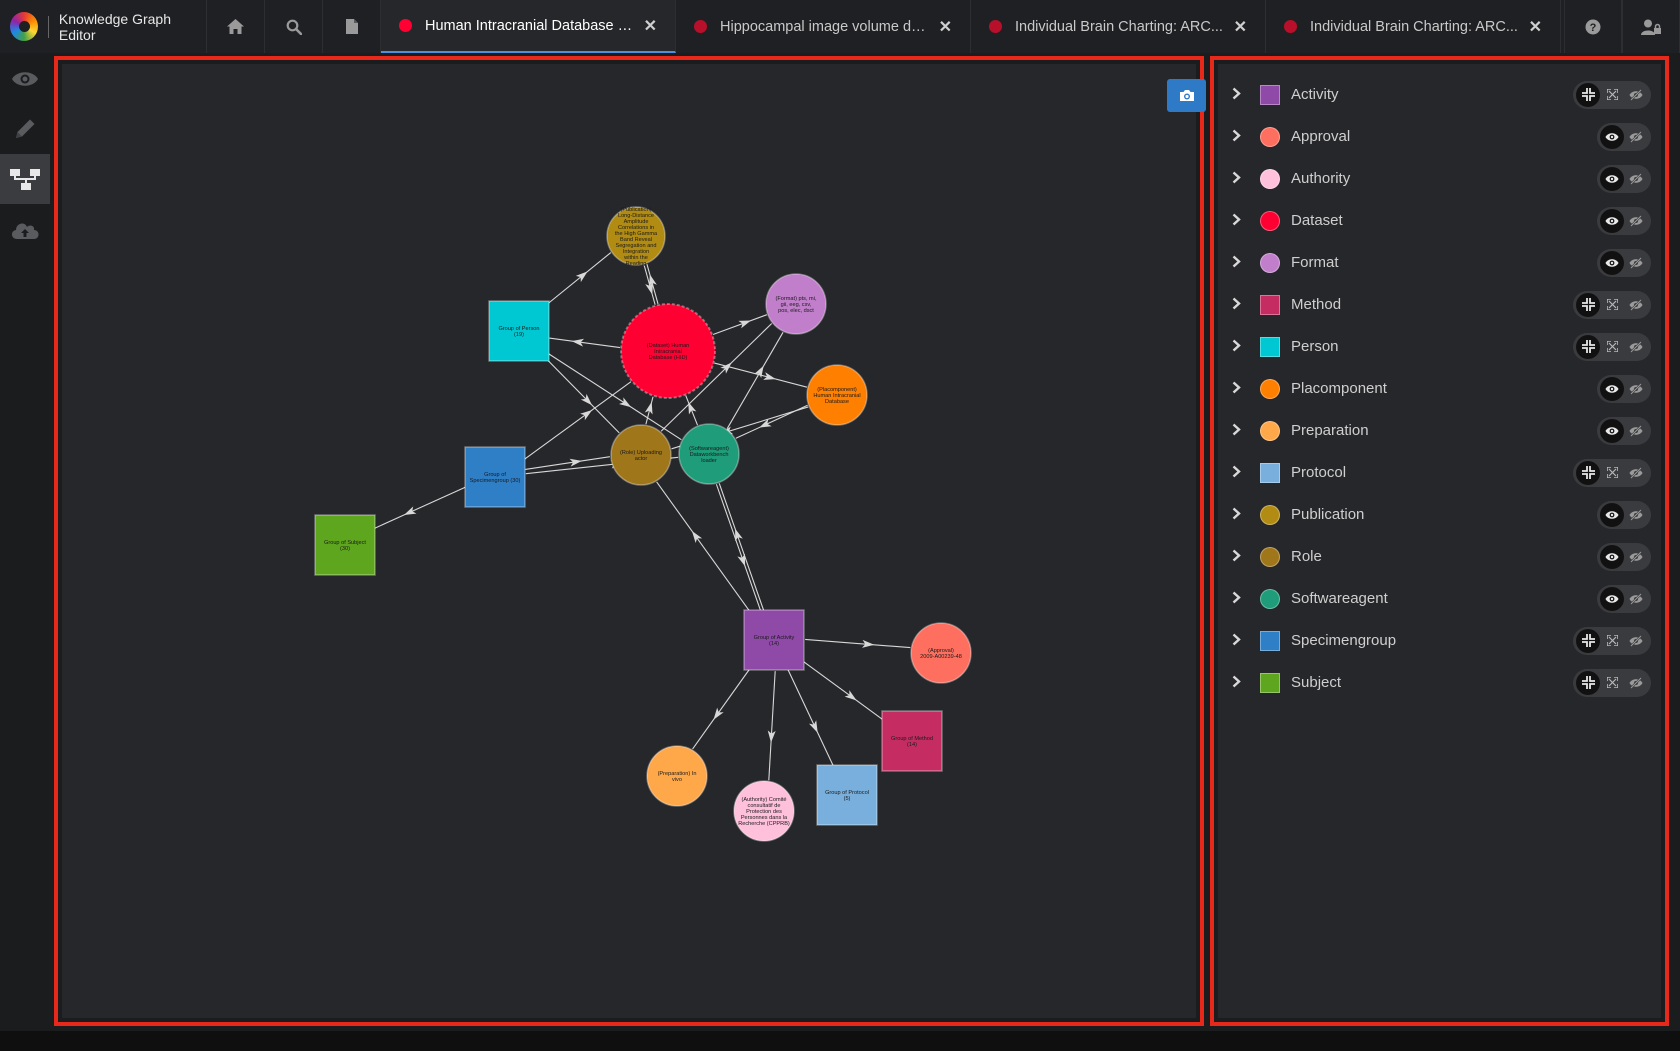 This screenshot has height=1051, width=1680. What do you see at coordinates (1439, 472) in the screenshot?
I see `type-row-protocol: Protocol` at bounding box center [1439, 472].